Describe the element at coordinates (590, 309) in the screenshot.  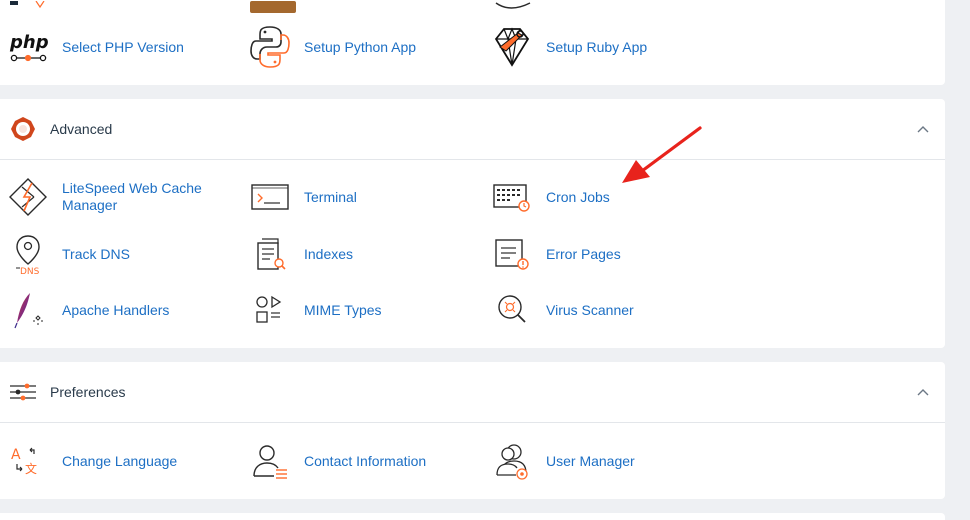
I see `virus-scanner-label: Virus Scanner` at that location.